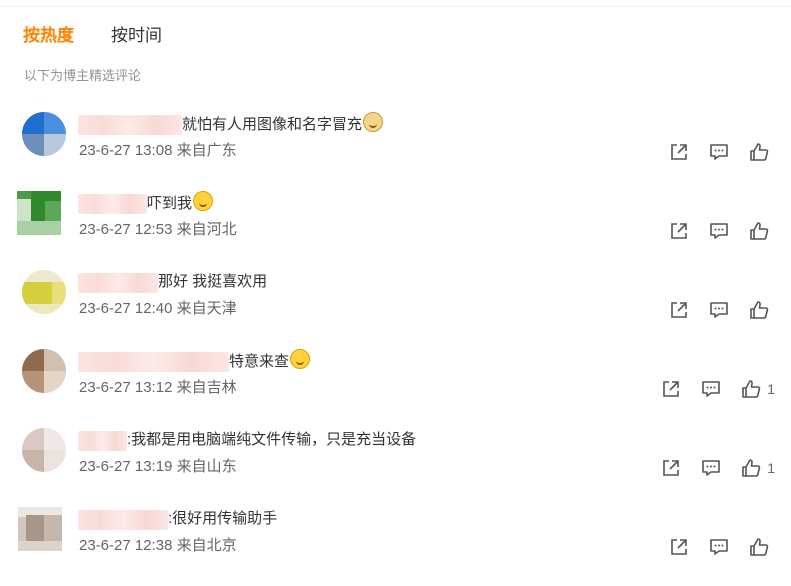  I want to click on comment-text: :我都是用电脑端纯文件传输，只是充当设备, so click(272, 439).